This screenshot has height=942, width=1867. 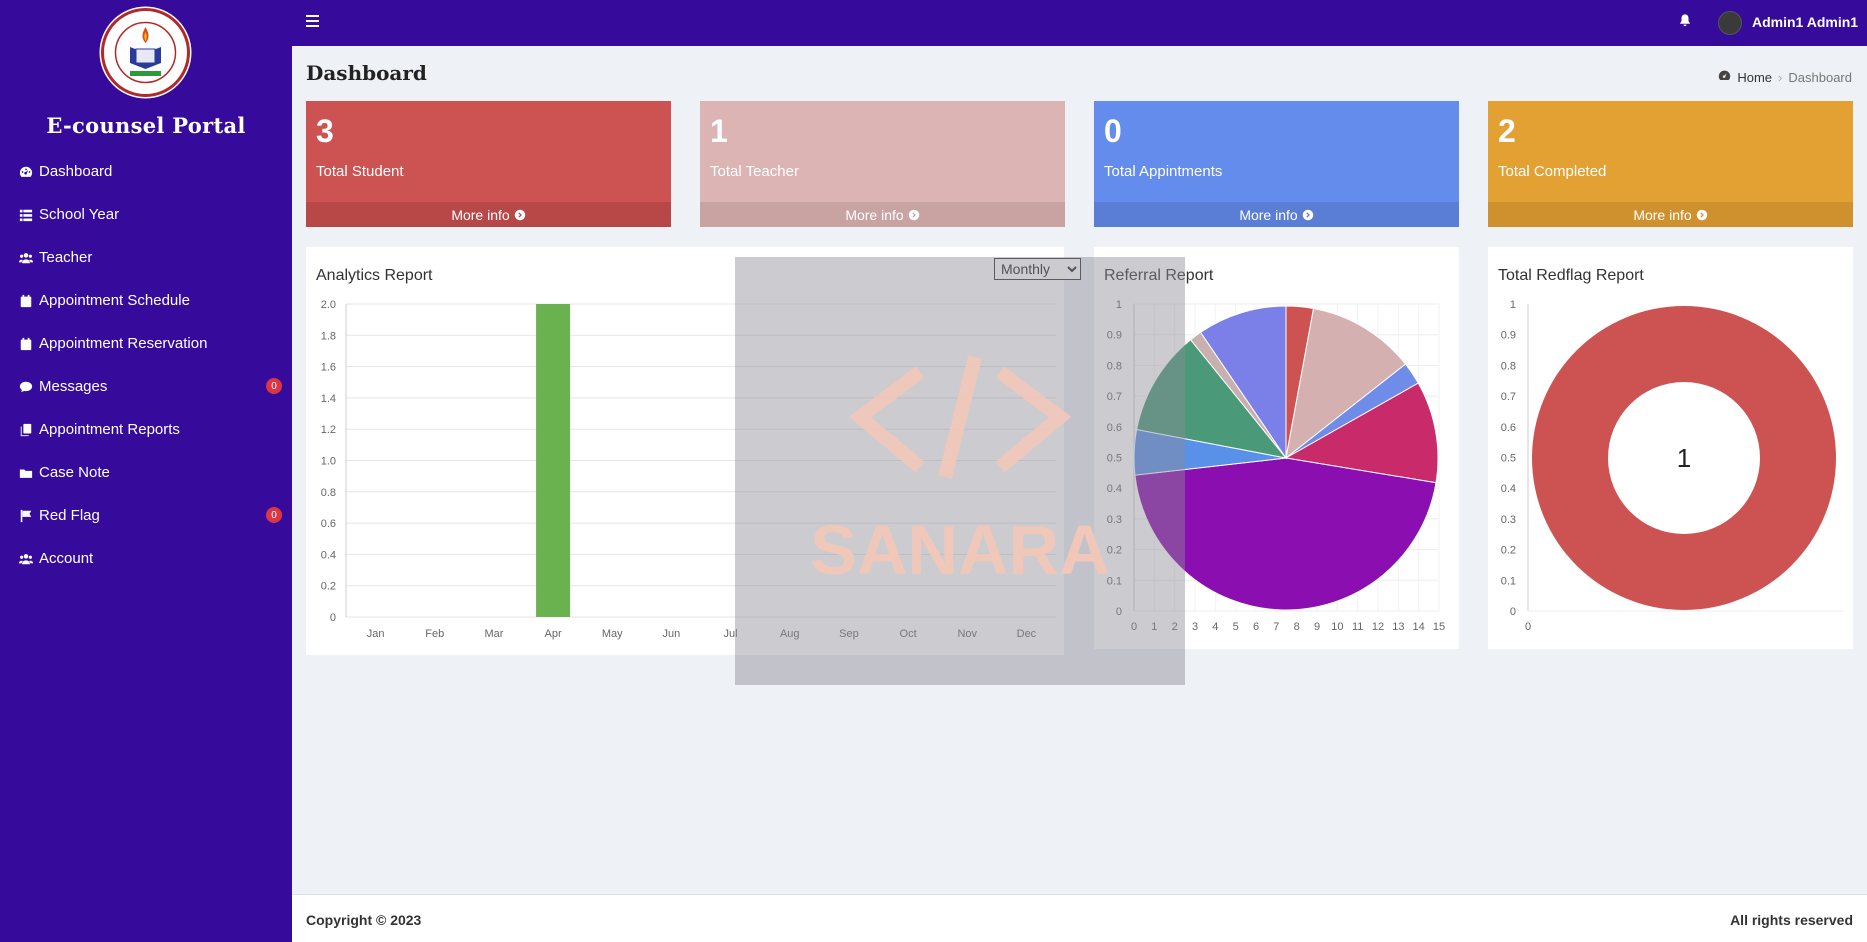 I want to click on card-label: Total Appintments, so click(x=1163, y=171).